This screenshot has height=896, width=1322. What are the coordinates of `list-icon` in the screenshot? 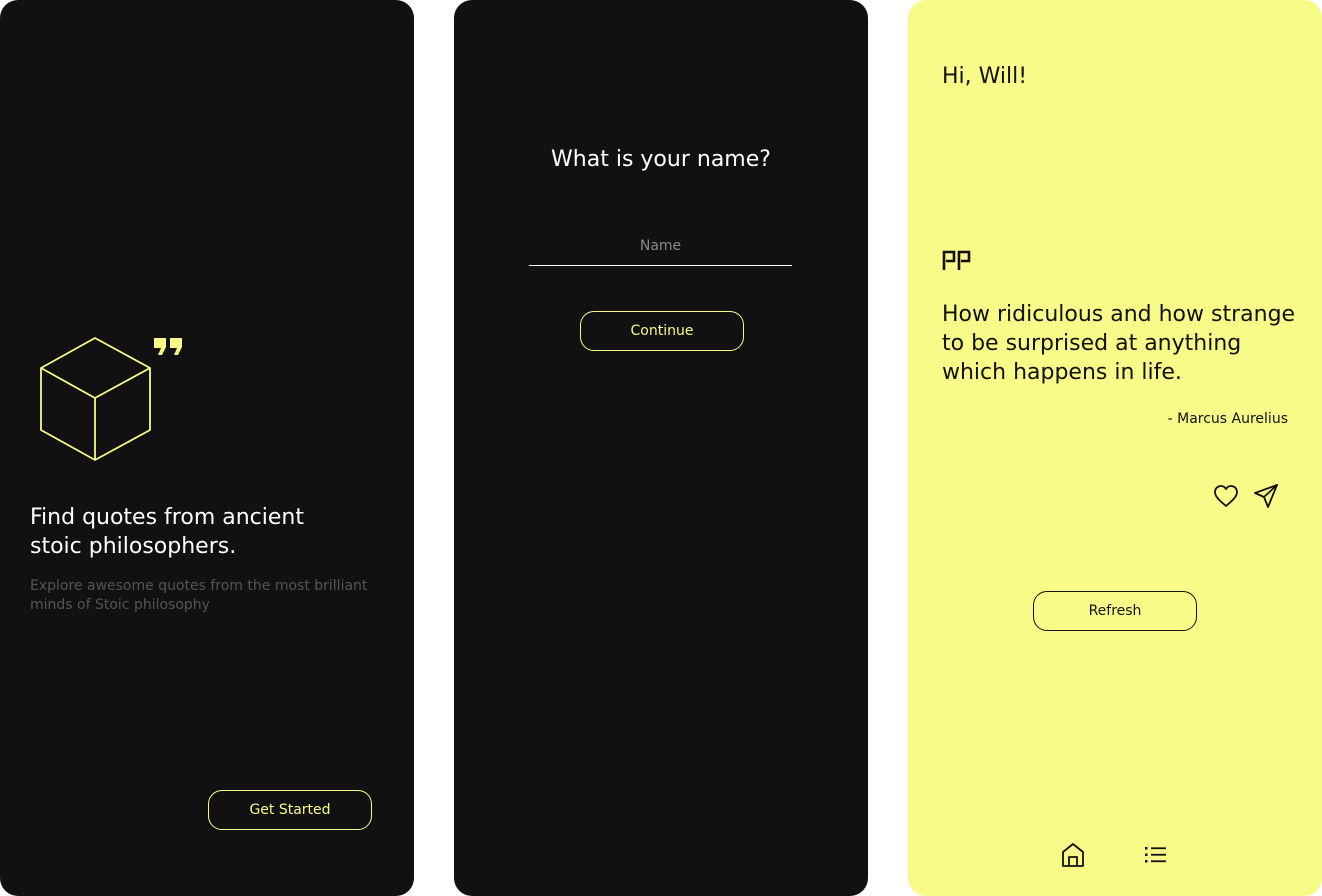 It's located at (1155, 855).